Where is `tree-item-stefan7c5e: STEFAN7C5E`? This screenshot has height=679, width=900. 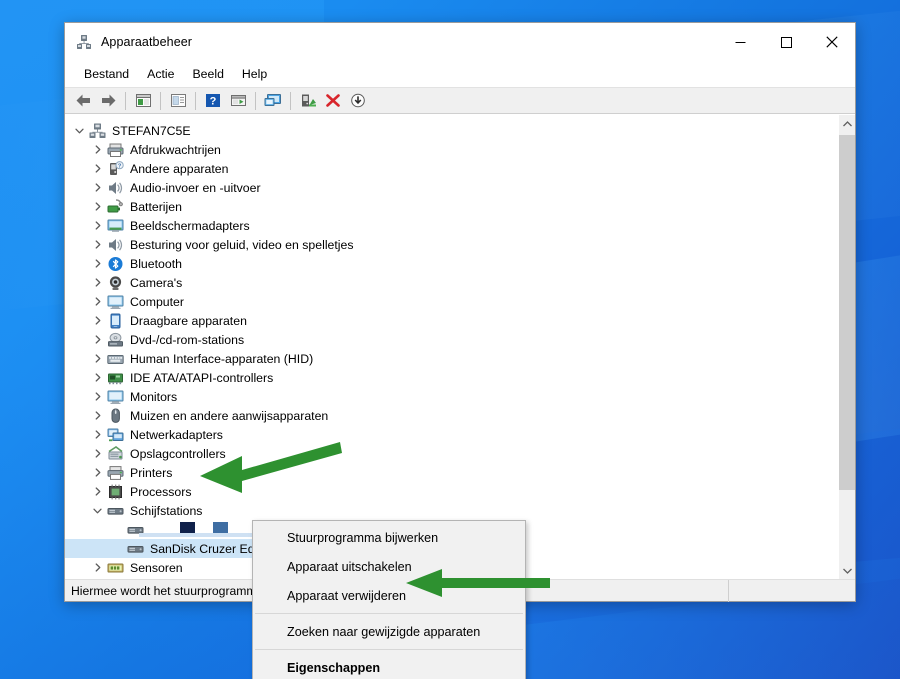
tree-item-stefan7c5e: STEFAN7C5E is located at coordinates (451, 130).